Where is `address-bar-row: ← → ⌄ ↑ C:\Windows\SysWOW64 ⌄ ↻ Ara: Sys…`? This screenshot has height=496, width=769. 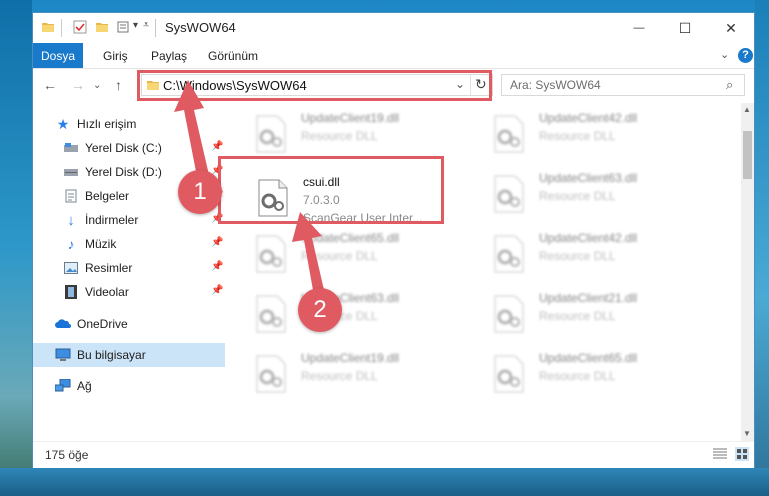 address-bar-row: ← → ⌄ ↑ C:\Windows\SysWOW64 ⌄ ↻ Ara: Sys… is located at coordinates (393, 85).